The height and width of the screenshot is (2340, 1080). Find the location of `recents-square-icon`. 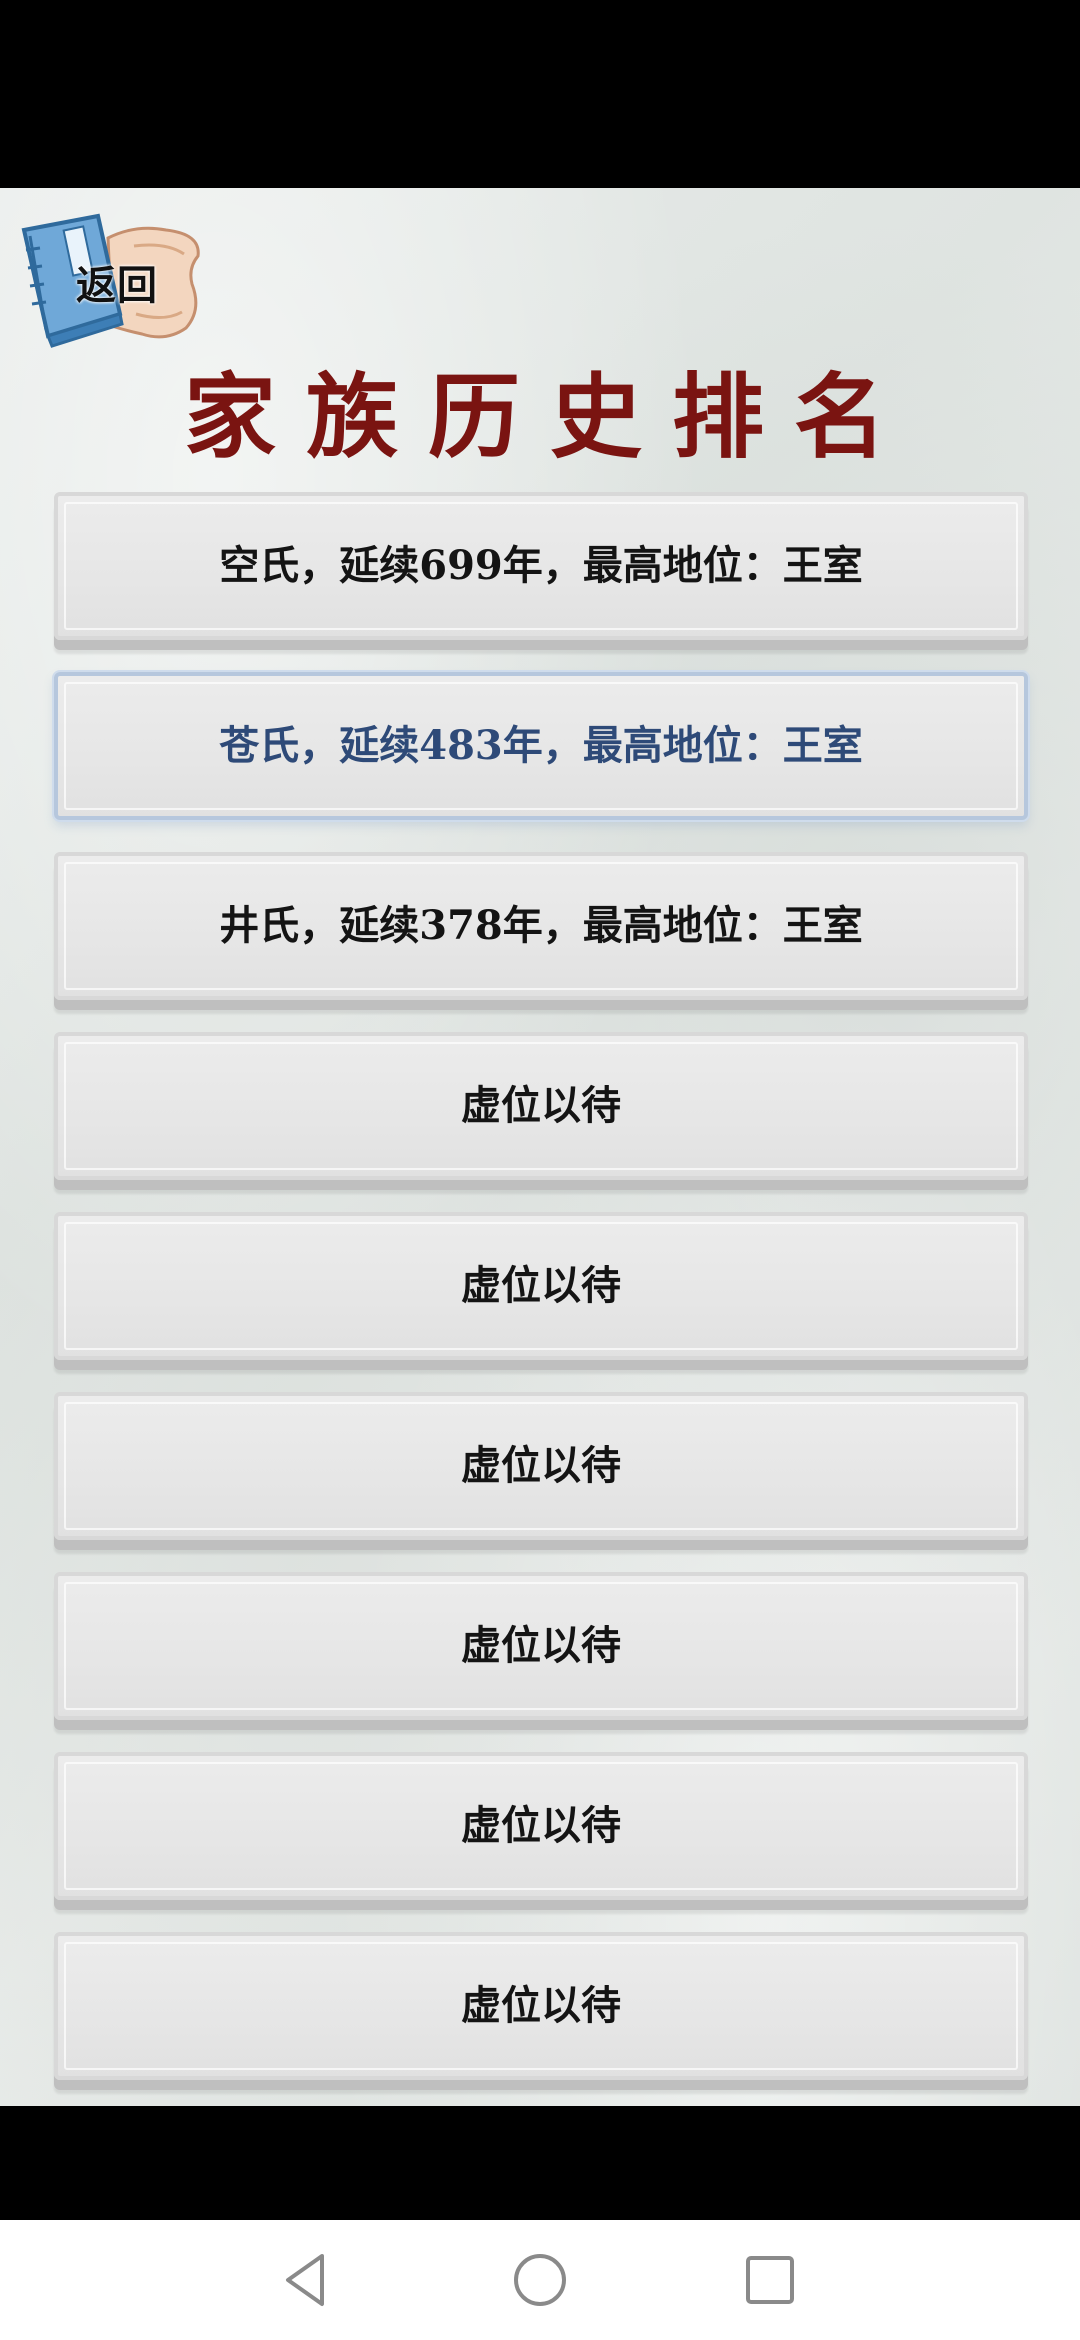

recents-square-icon is located at coordinates (770, 2280).